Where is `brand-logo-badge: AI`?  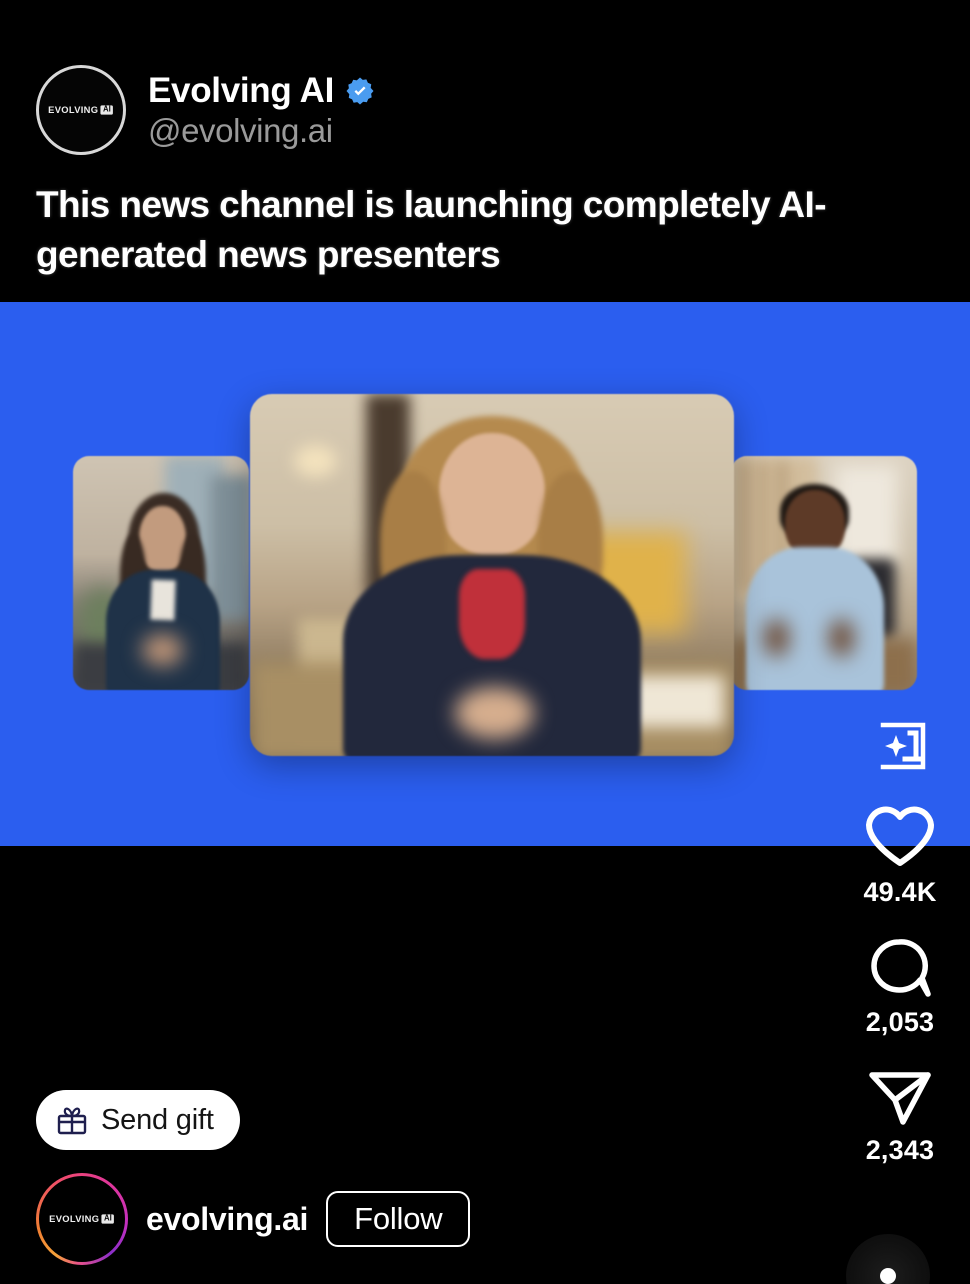 brand-logo-badge: AI is located at coordinates (107, 110).